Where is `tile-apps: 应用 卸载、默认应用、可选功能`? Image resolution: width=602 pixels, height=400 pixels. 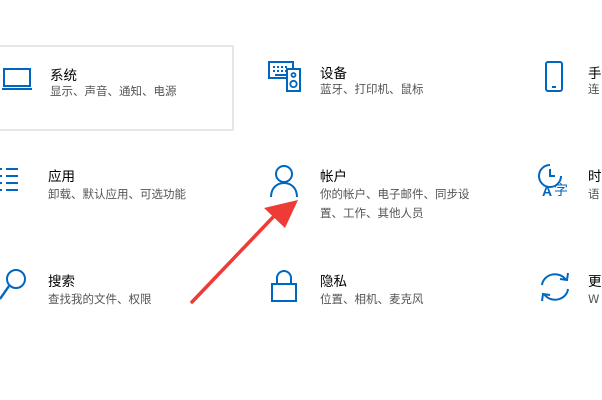
tile-apps: 应用 卸载、默认应用、可选功能 is located at coordinates (117, 193).